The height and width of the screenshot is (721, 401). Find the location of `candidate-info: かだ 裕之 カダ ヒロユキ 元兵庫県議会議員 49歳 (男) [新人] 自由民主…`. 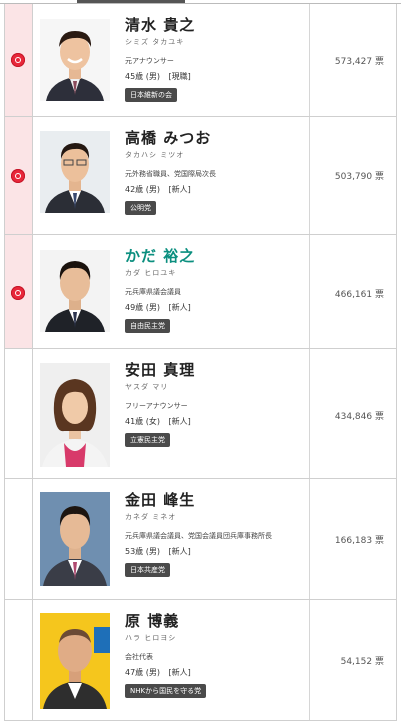

candidate-info: かだ 裕之 カダ ヒロユキ 元兵庫県議会議員 49歳 (男) [新人] 自由民主… is located at coordinates (160, 290).